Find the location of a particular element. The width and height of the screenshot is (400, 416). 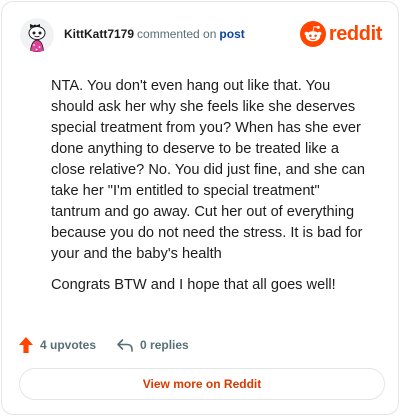

upvote-button: 4 upvotes is located at coordinates (57, 345).